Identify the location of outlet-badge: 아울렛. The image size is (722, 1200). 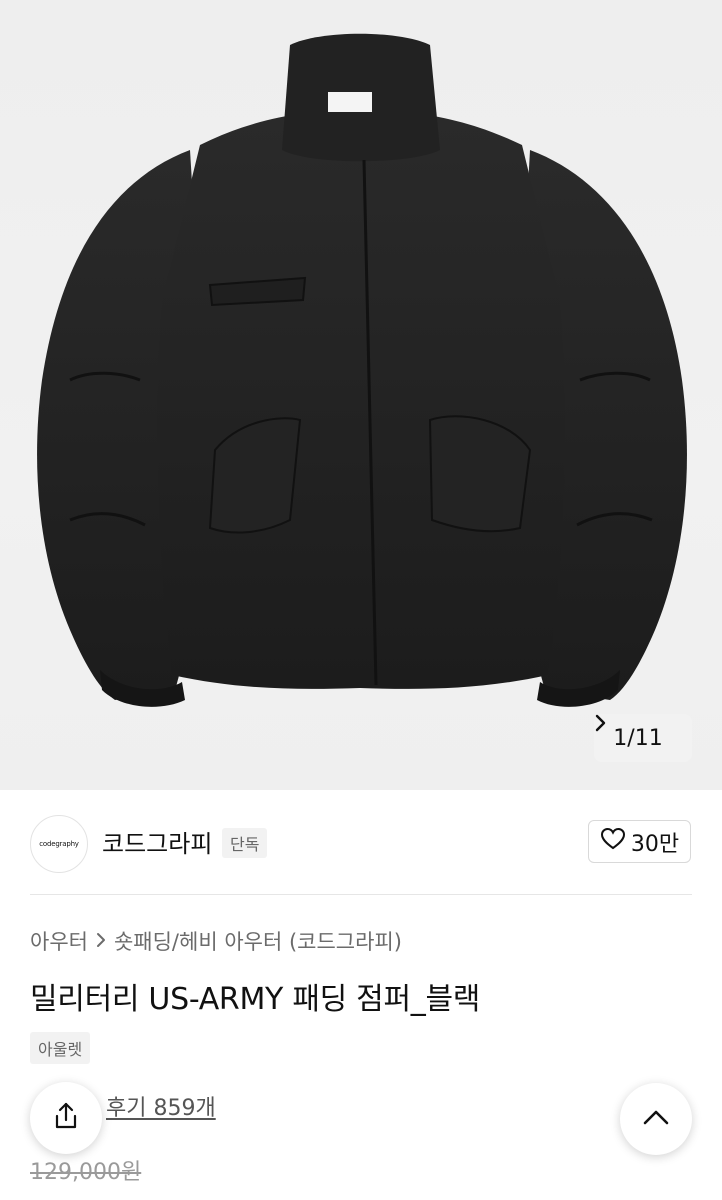
(60, 1048).